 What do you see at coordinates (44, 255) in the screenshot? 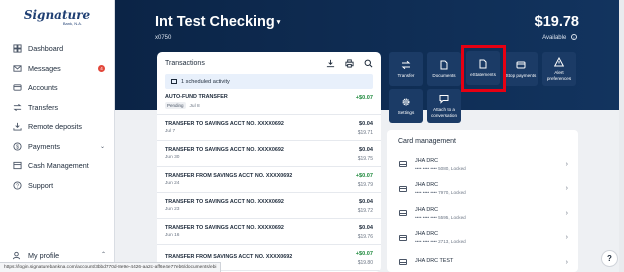
I see `profile-label: My profile` at bounding box center [44, 255].